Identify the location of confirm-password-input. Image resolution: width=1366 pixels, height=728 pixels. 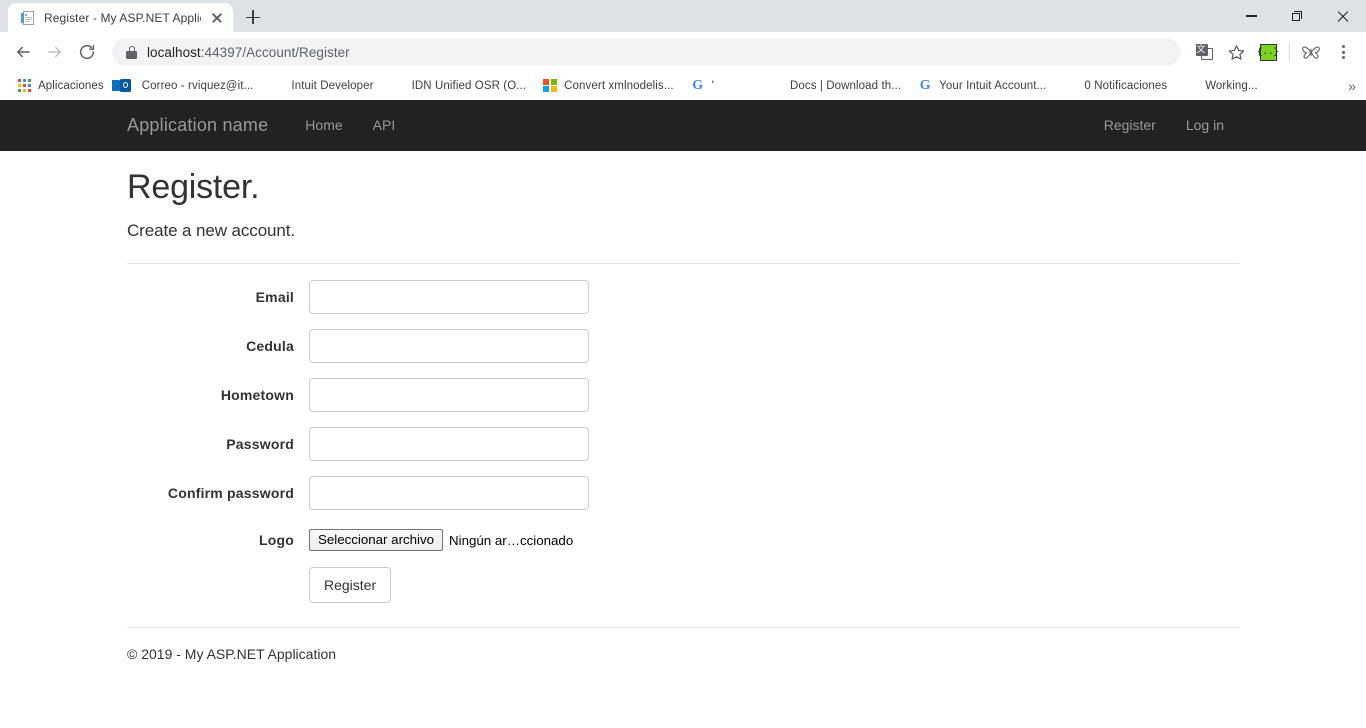
(449, 493).